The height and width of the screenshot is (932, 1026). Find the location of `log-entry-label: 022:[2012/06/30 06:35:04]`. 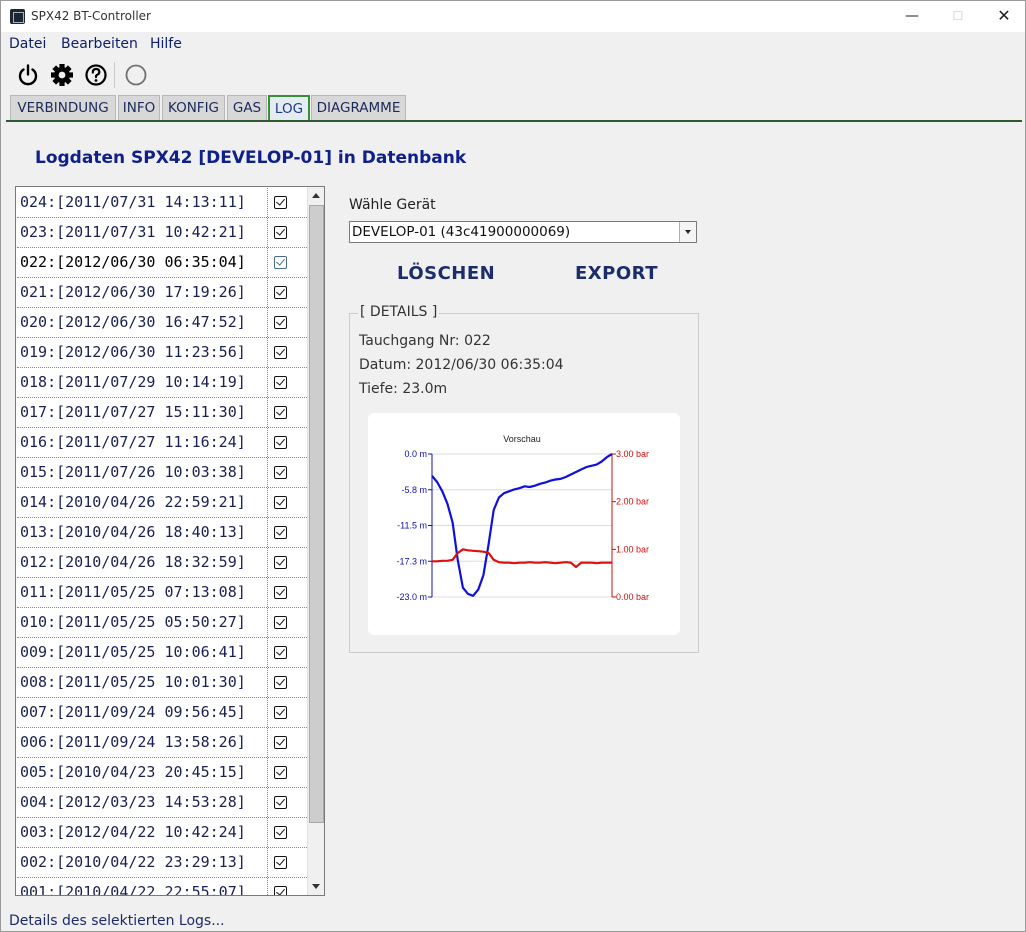

log-entry-label: 022:[2012/06/30 06:35:04] is located at coordinates (143, 262).